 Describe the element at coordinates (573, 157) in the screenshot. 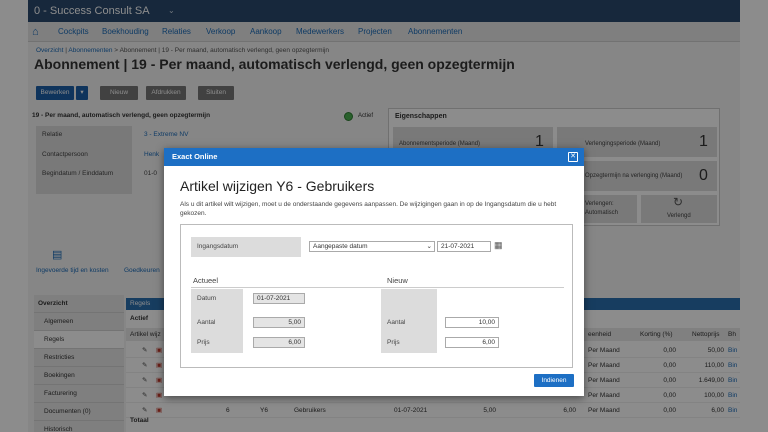

I see `dialog-close-icon: ✕` at that location.